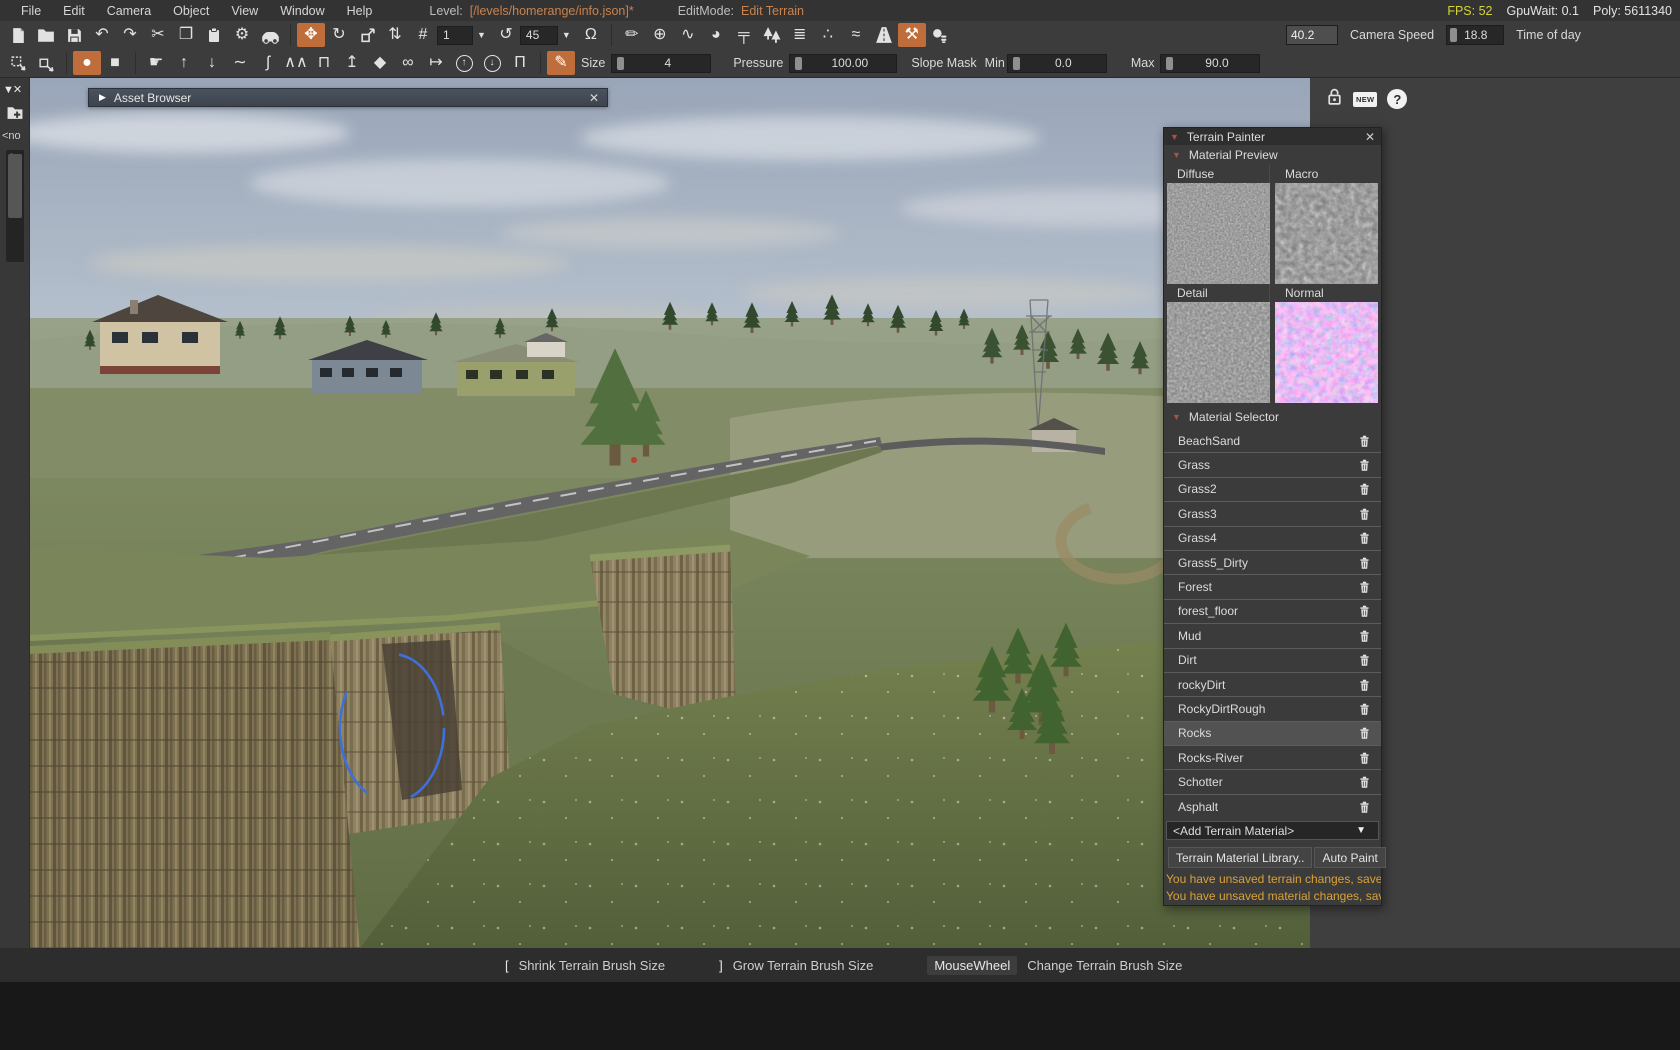  I want to click on slope-min-input: 0.0, so click(1056, 63).